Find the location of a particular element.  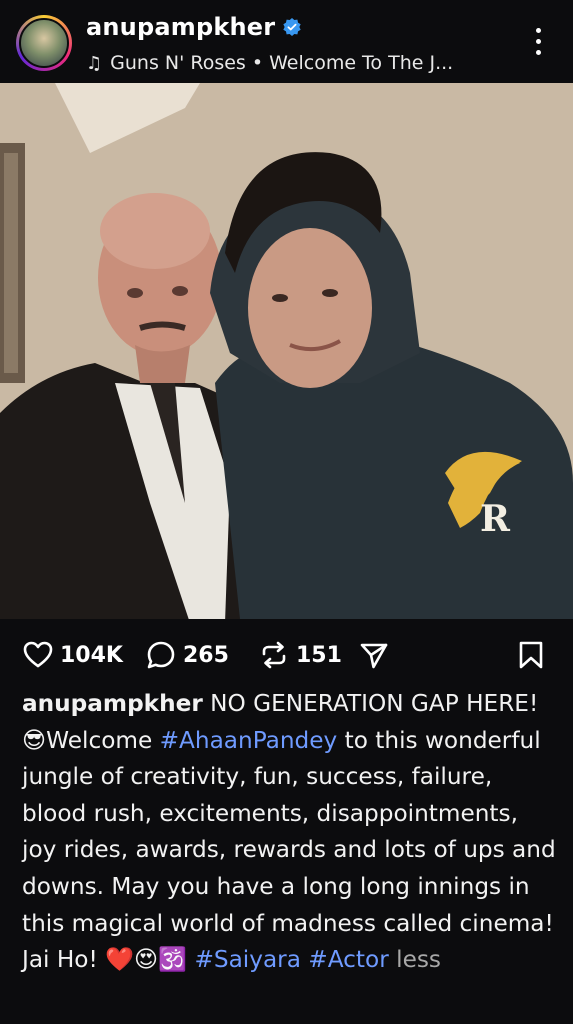

more-options-button is located at coordinates (538, 45).